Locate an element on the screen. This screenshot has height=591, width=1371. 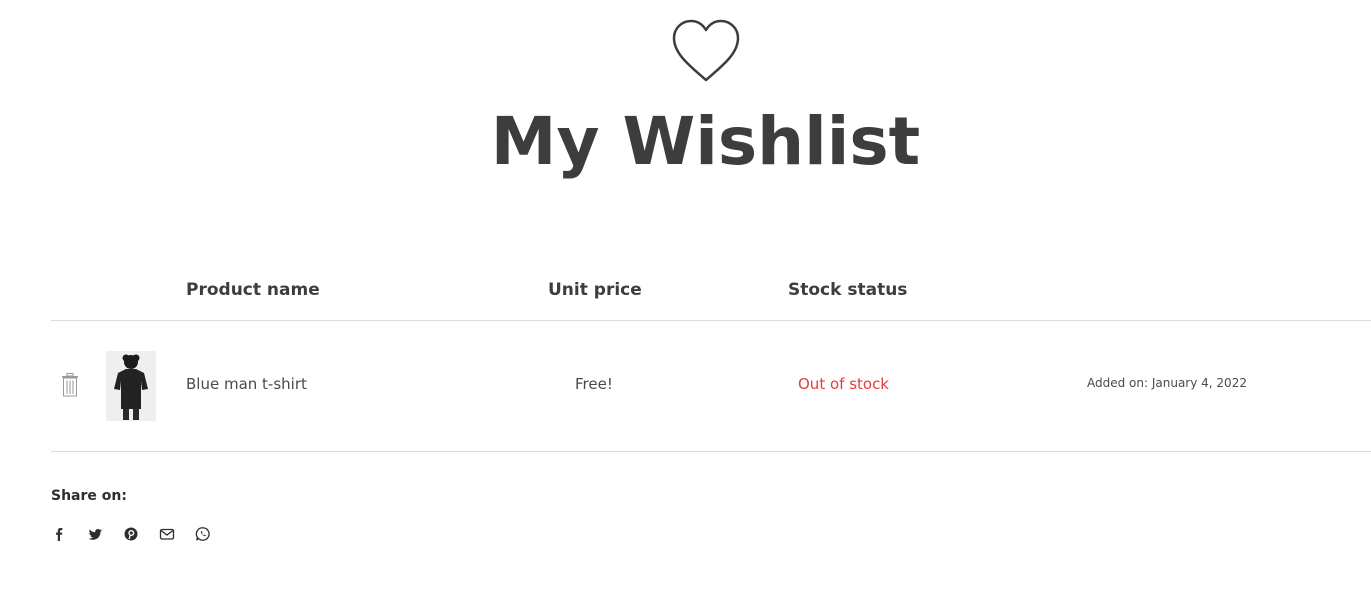
remove-item-button is located at coordinates (70, 385).